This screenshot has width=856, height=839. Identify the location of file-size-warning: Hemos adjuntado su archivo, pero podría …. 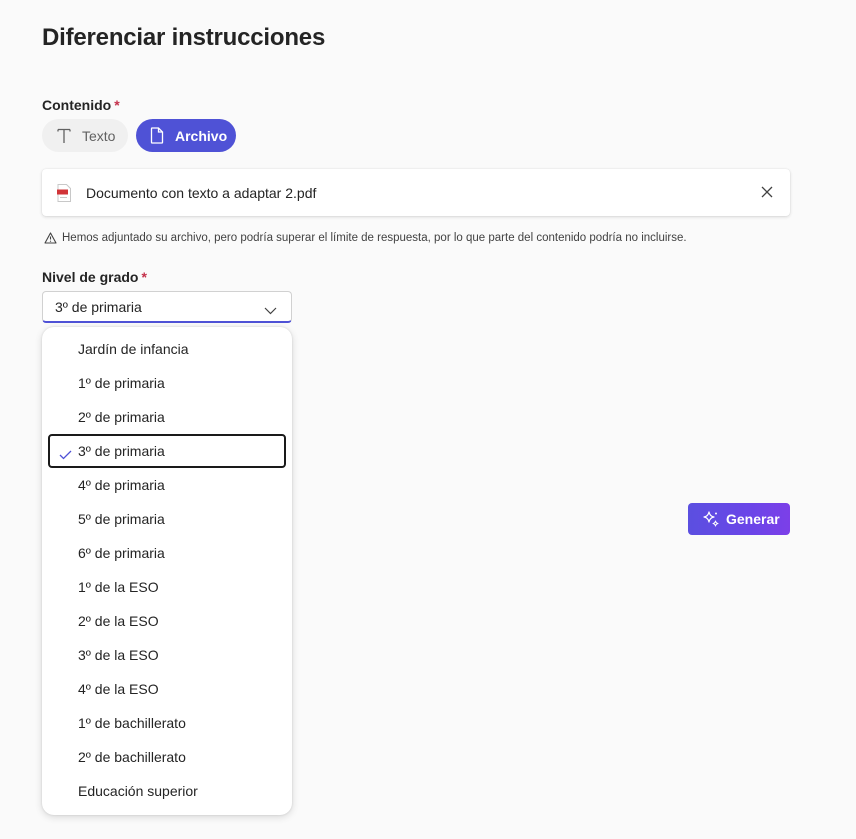
(365, 238).